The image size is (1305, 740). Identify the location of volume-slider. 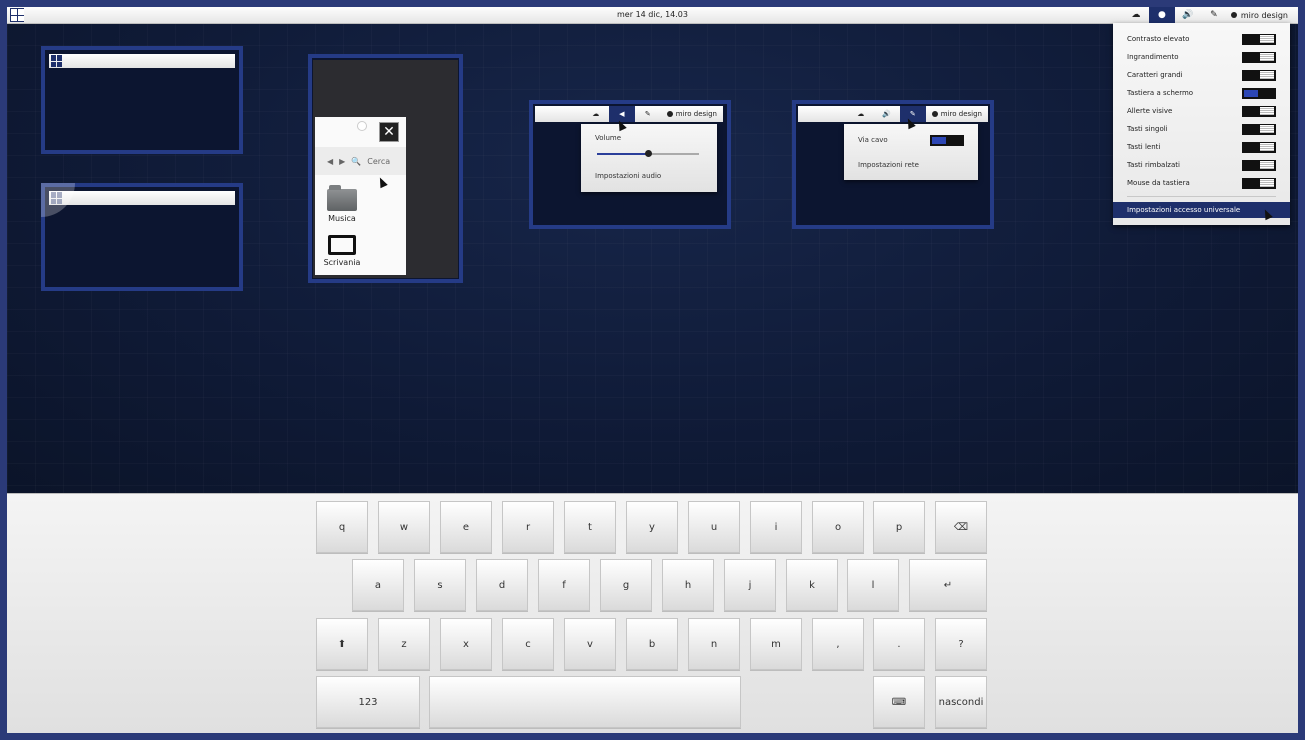
(648, 153).